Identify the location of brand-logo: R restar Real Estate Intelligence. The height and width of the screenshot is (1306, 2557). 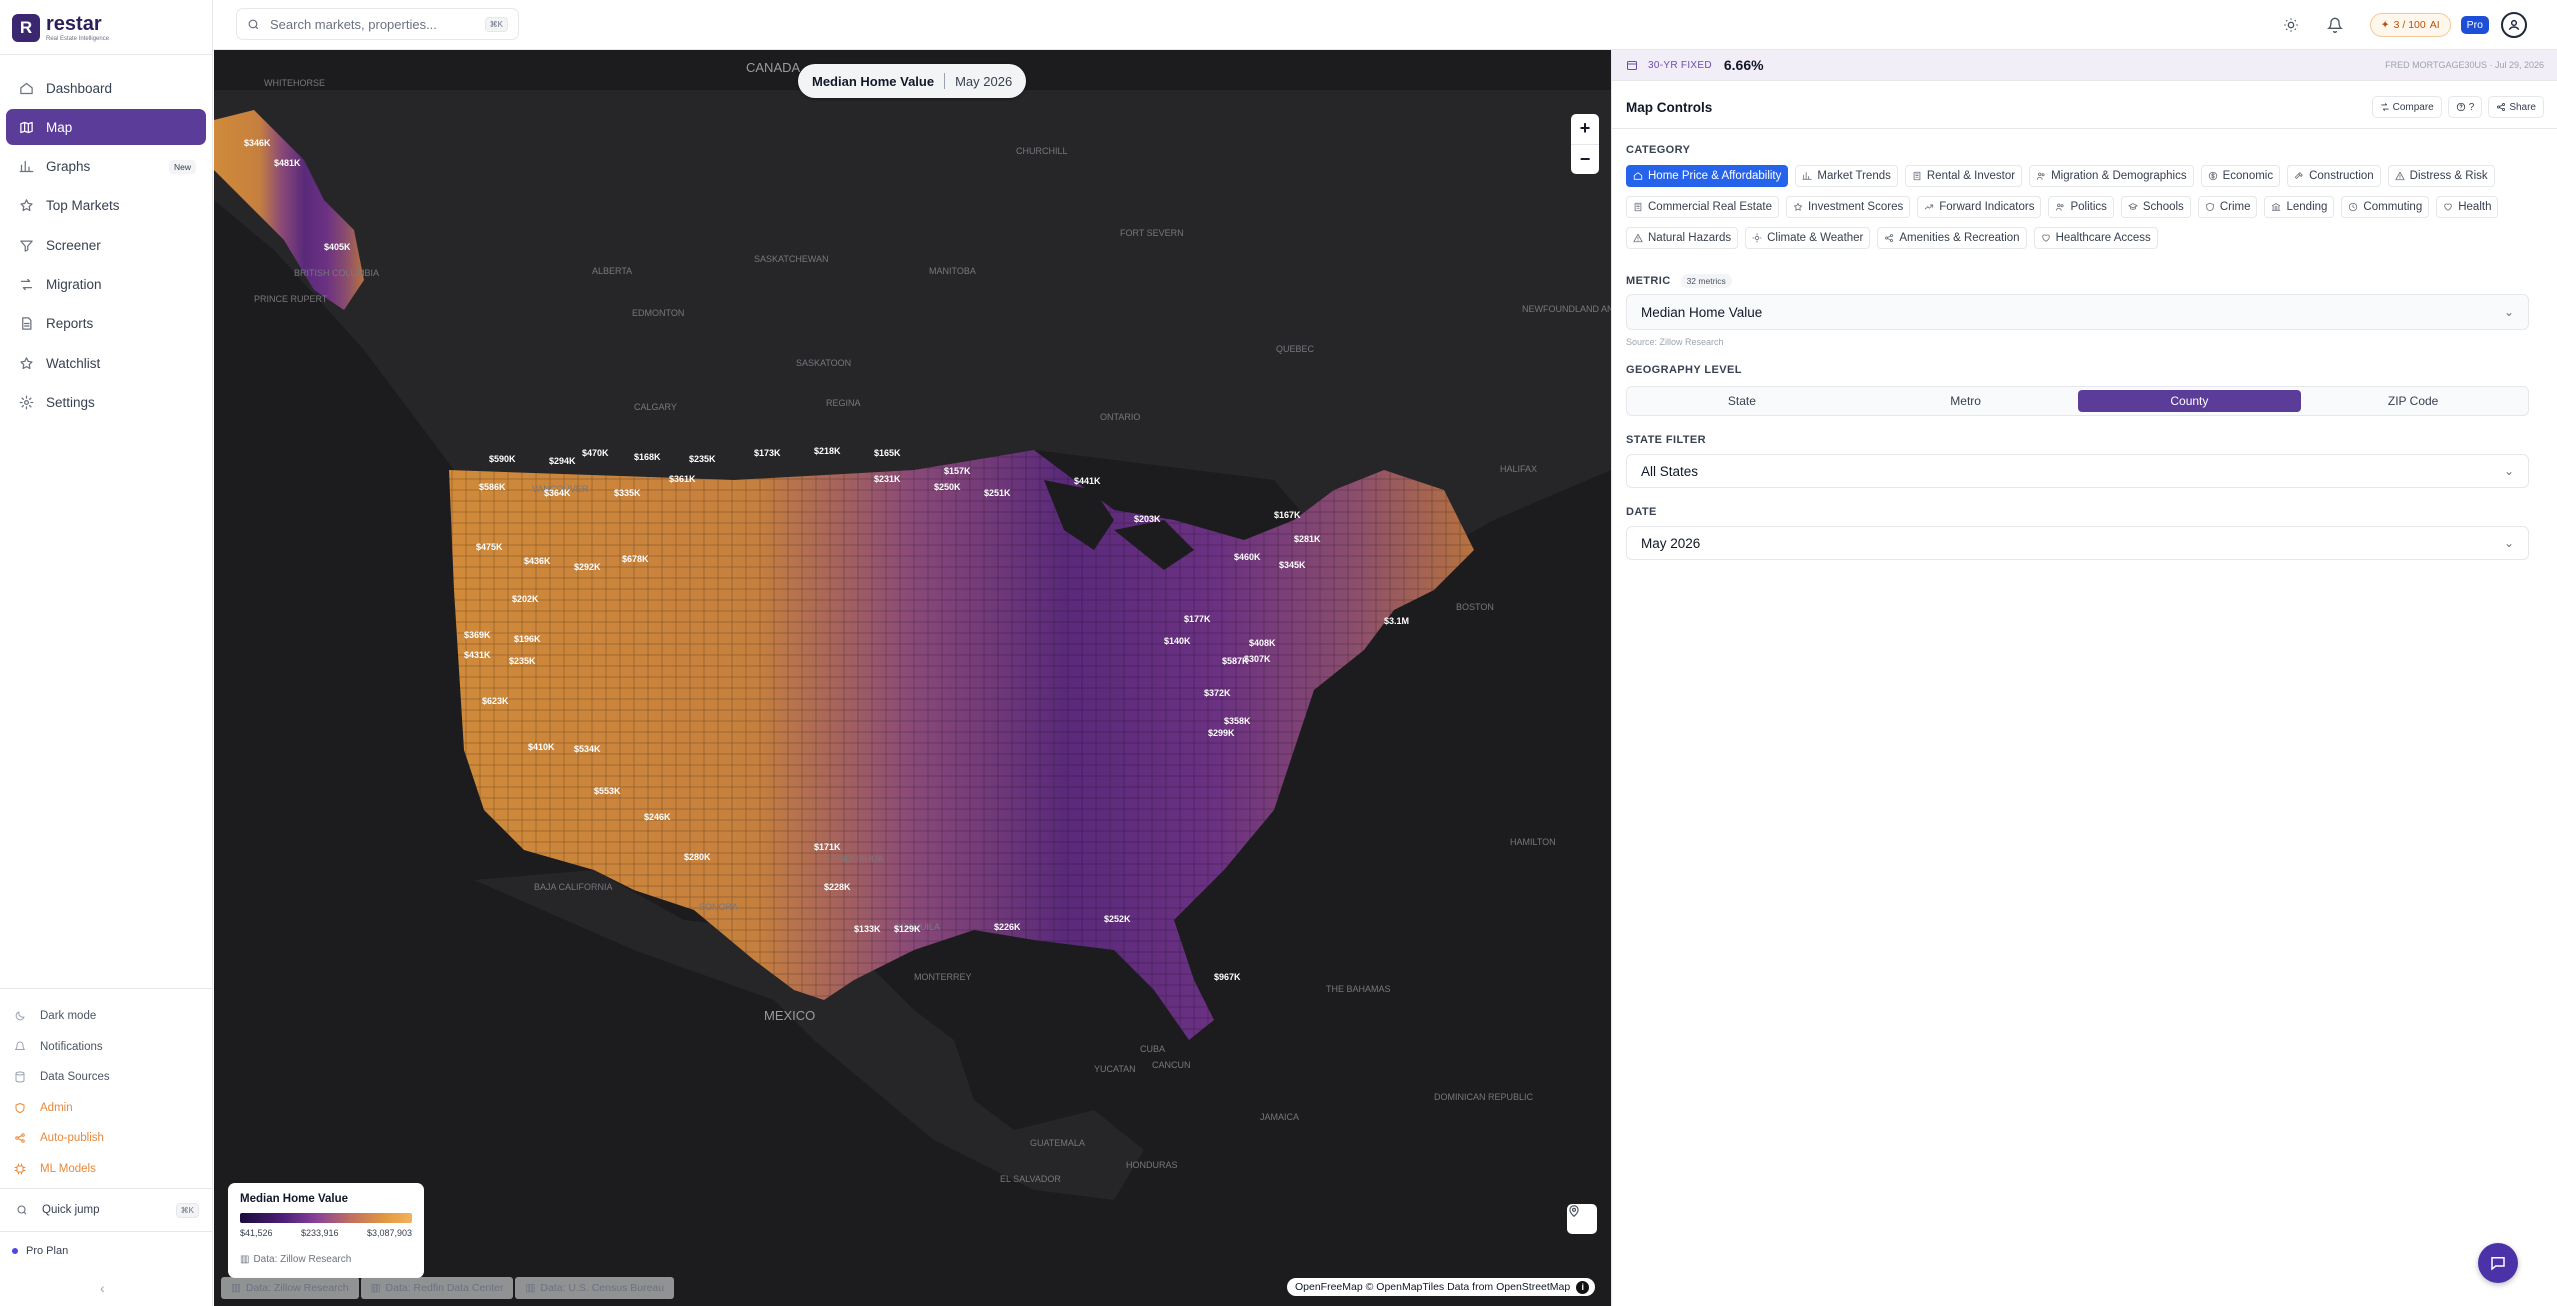
(60, 28).